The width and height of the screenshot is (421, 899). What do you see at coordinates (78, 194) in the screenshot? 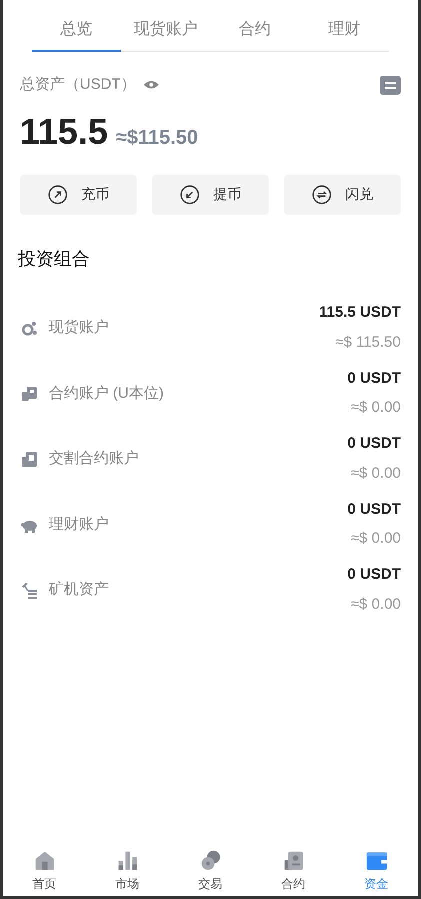
I see `action-button: 充币` at bounding box center [78, 194].